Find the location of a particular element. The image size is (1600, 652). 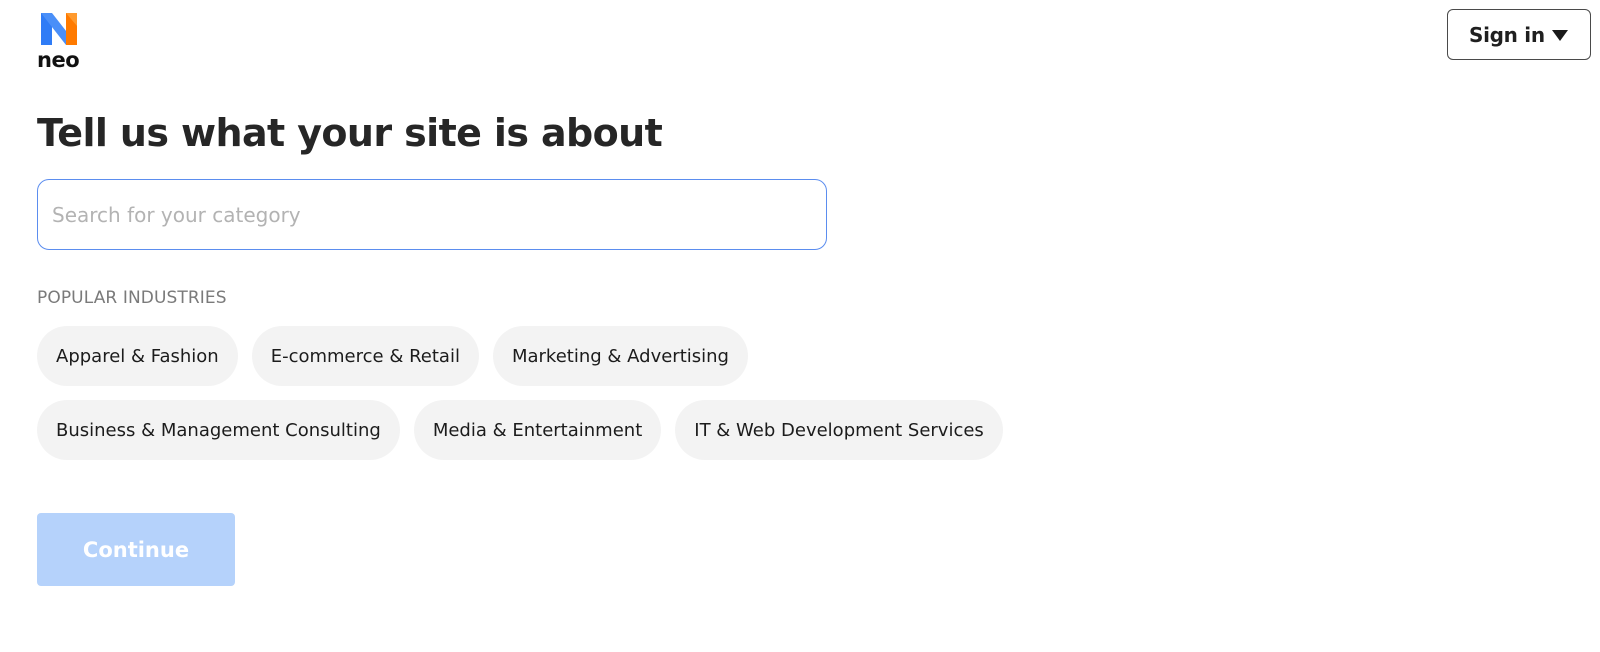

industry-chip-apparel-fashion: Apparel & Fashion is located at coordinates (137, 356).